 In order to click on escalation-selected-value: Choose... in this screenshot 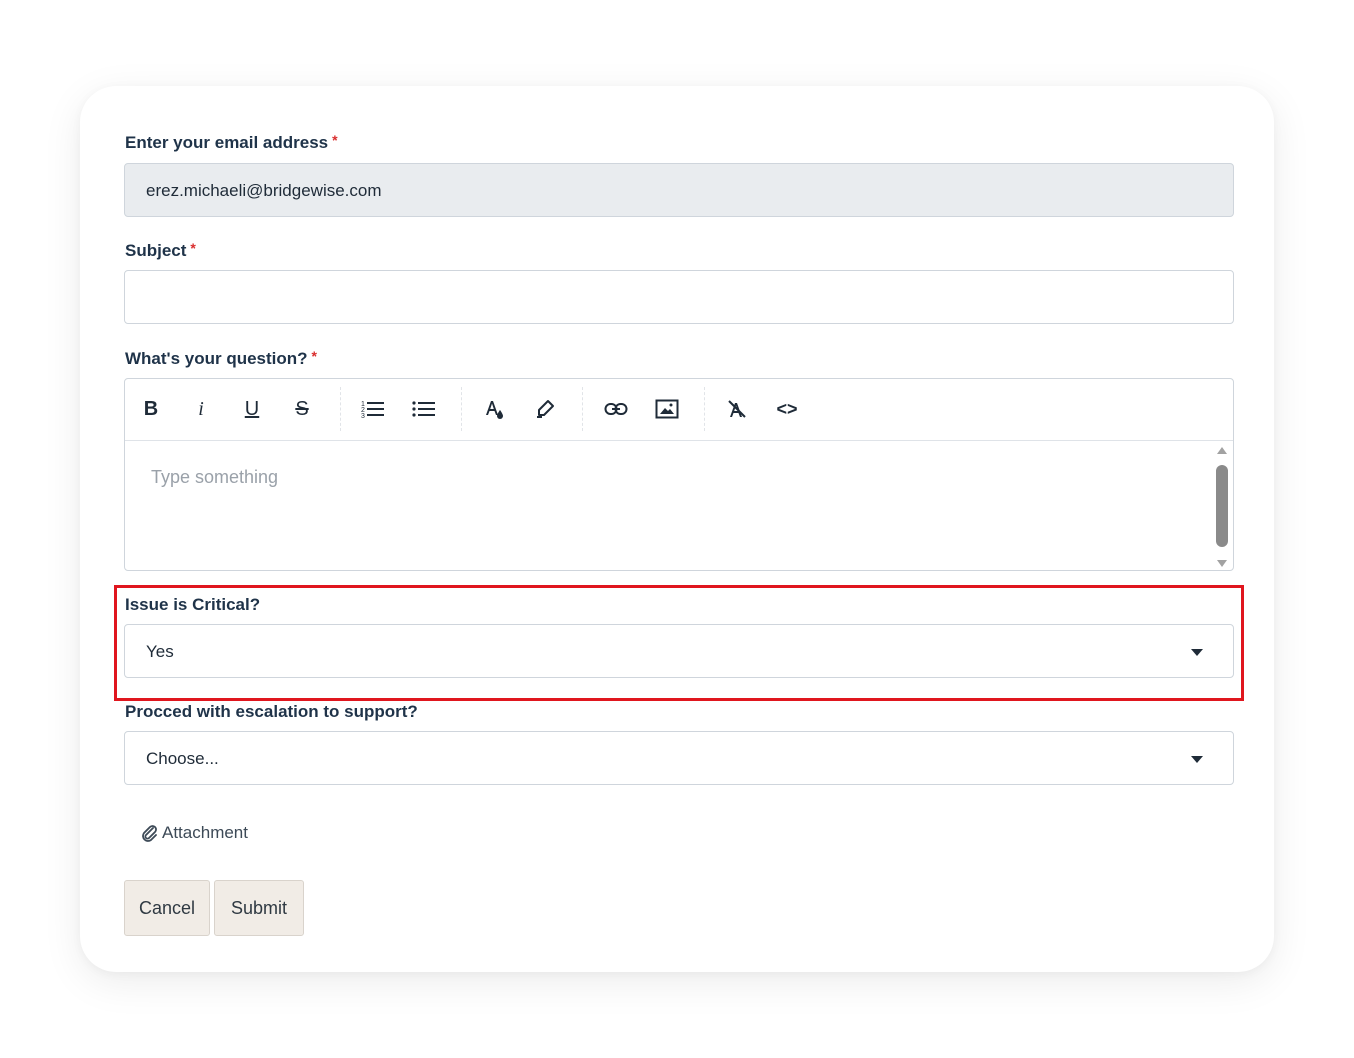, I will do `click(182, 758)`.